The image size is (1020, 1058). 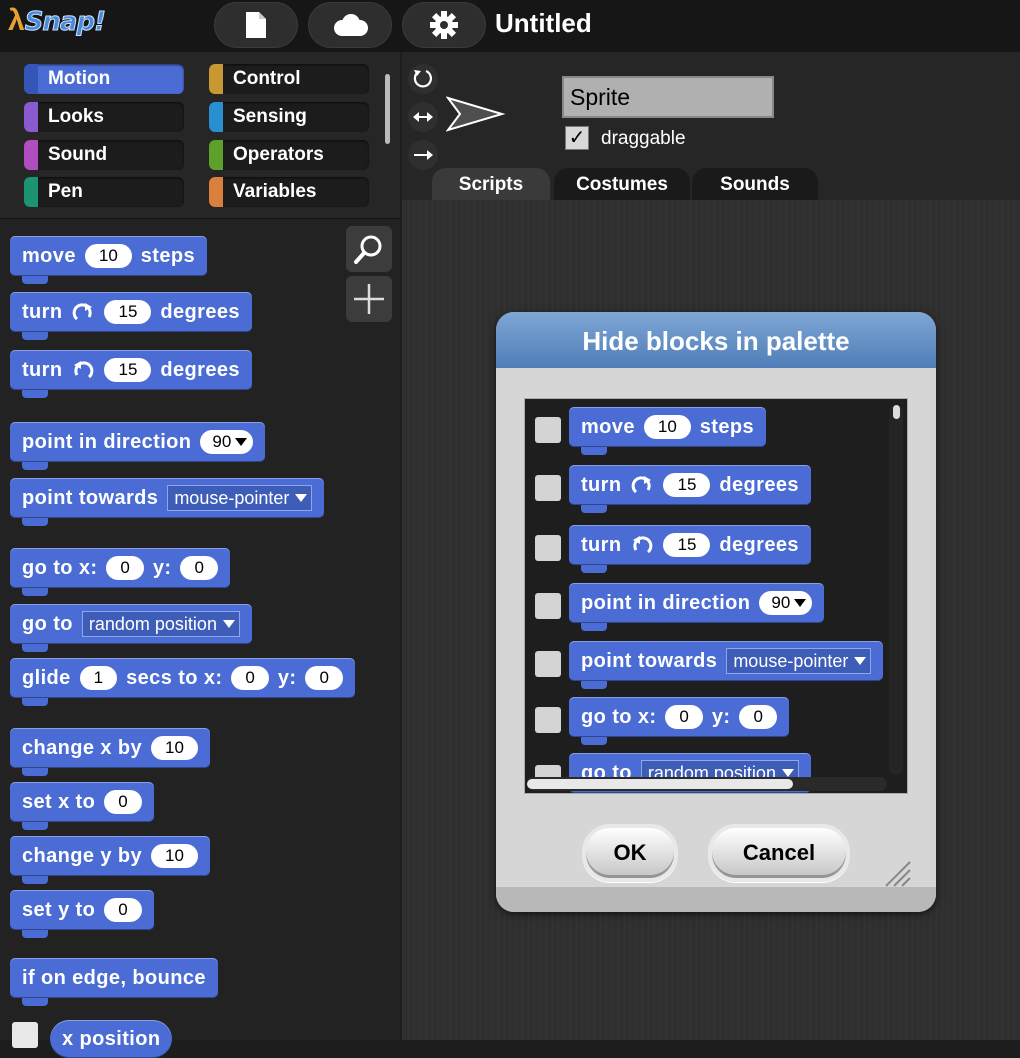 I want to click on search-blocks-button, so click(x=369, y=249).